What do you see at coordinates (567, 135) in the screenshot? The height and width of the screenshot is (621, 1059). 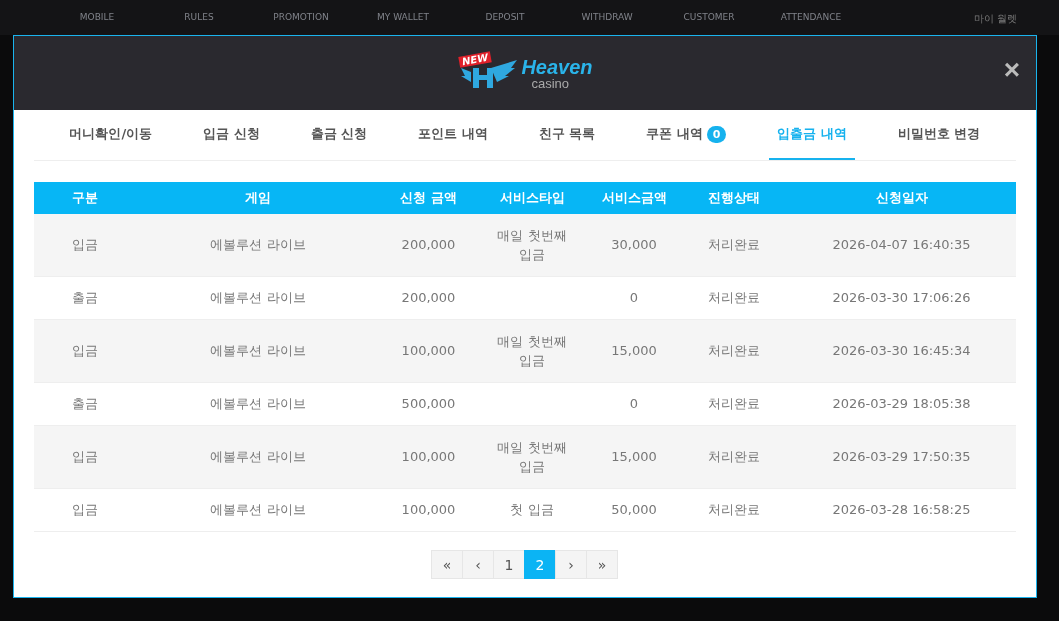 I see `tab: 친구 목록` at bounding box center [567, 135].